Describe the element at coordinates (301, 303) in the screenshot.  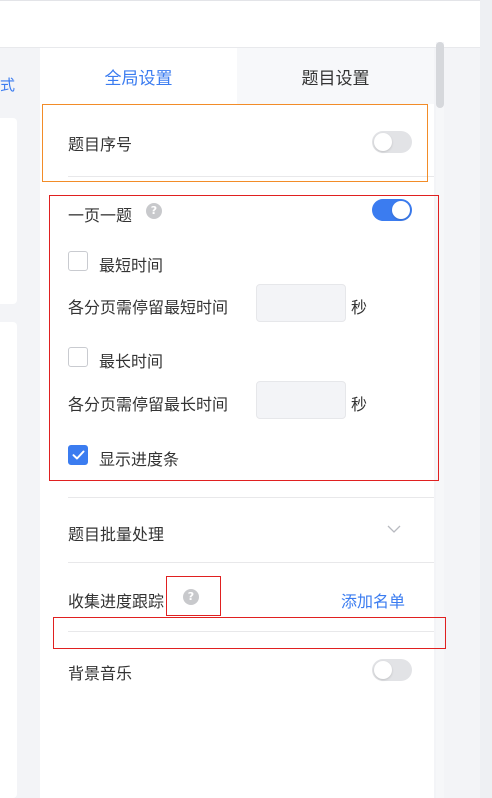
I see `min-time-input` at that location.